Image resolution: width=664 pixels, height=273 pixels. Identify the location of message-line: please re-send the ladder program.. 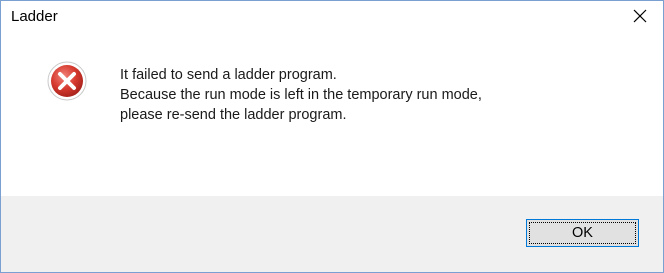
(233, 115).